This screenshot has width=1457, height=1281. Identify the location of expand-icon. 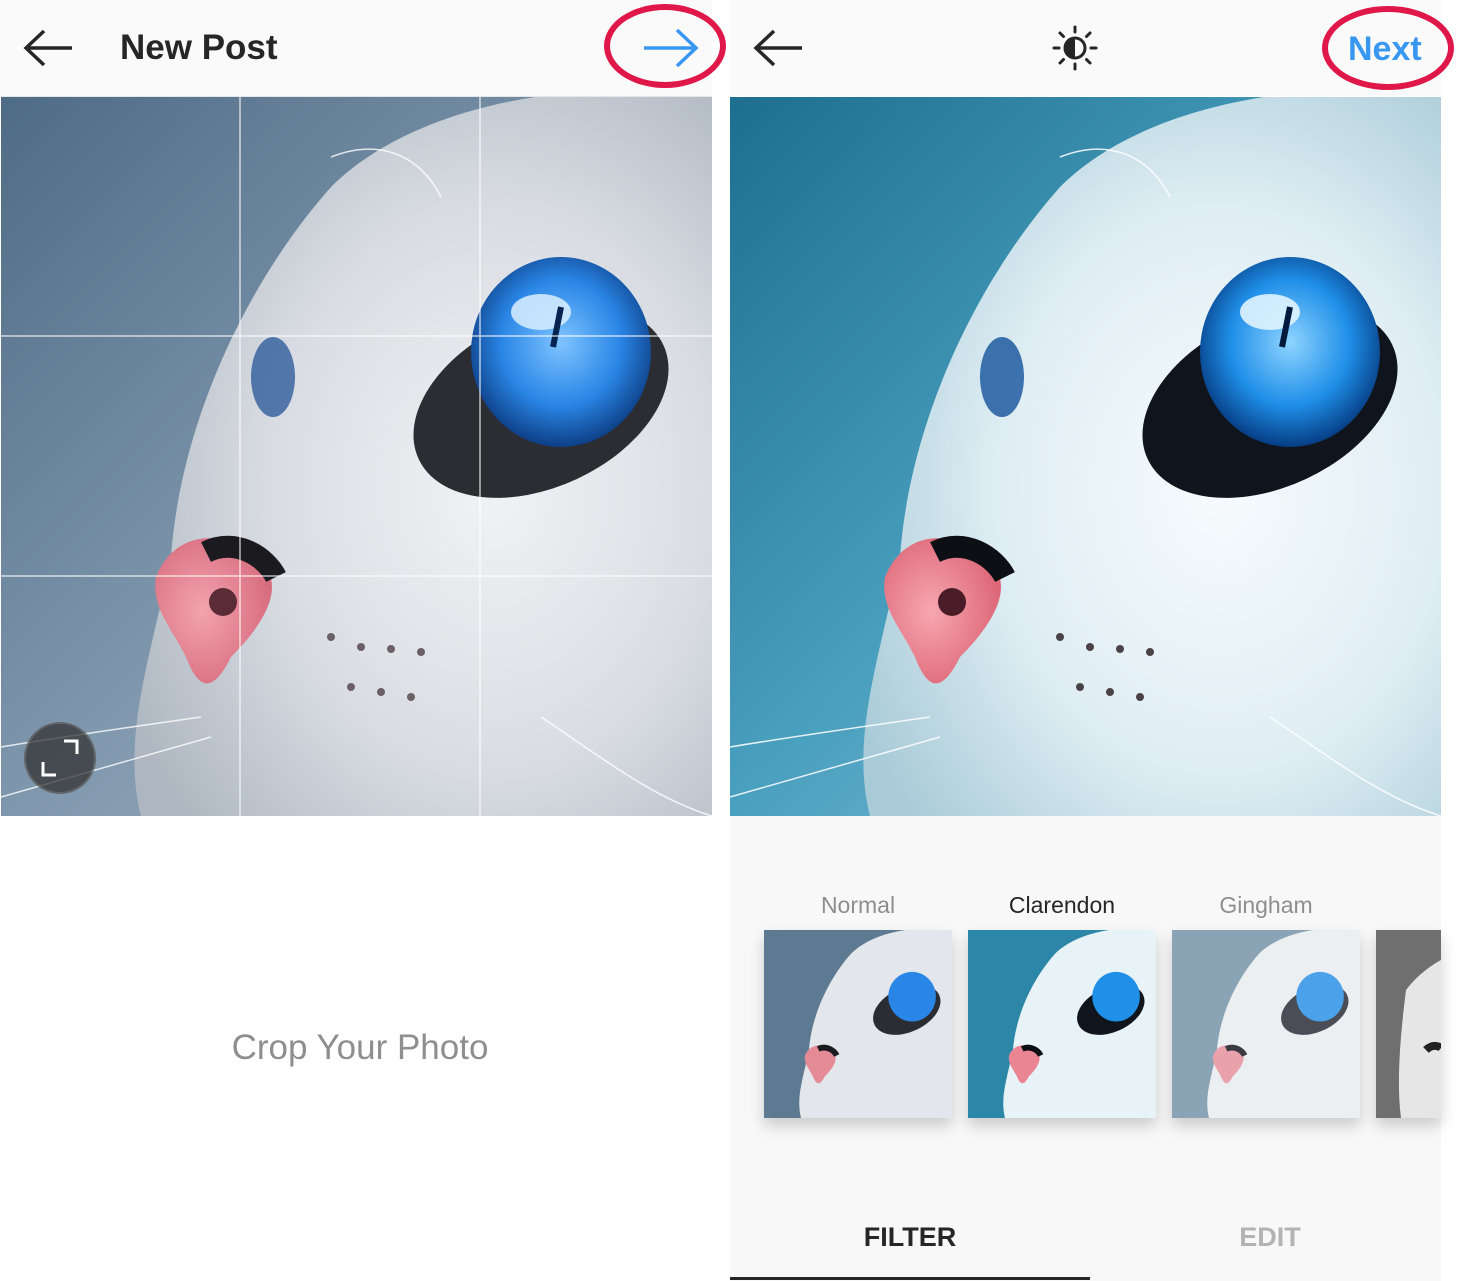
(60, 758).